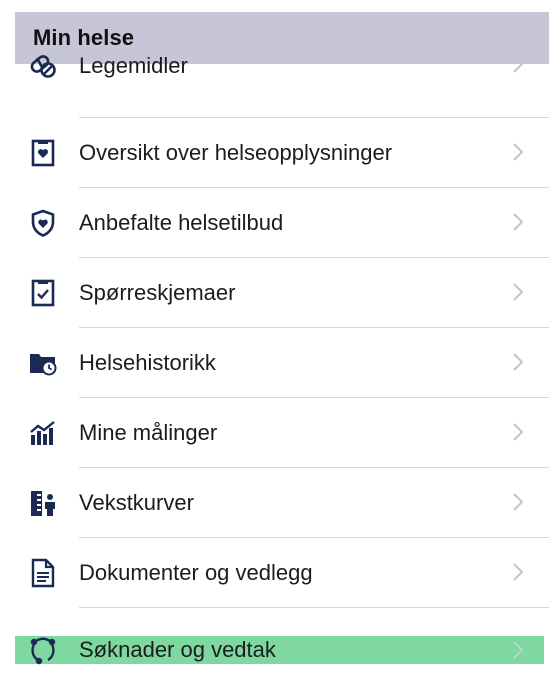 This screenshot has height=677, width=549. What do you see at coordinates (43, 650) in the screenshot?
I see `connected-nodes-icon` at bounding box center [43, 650].